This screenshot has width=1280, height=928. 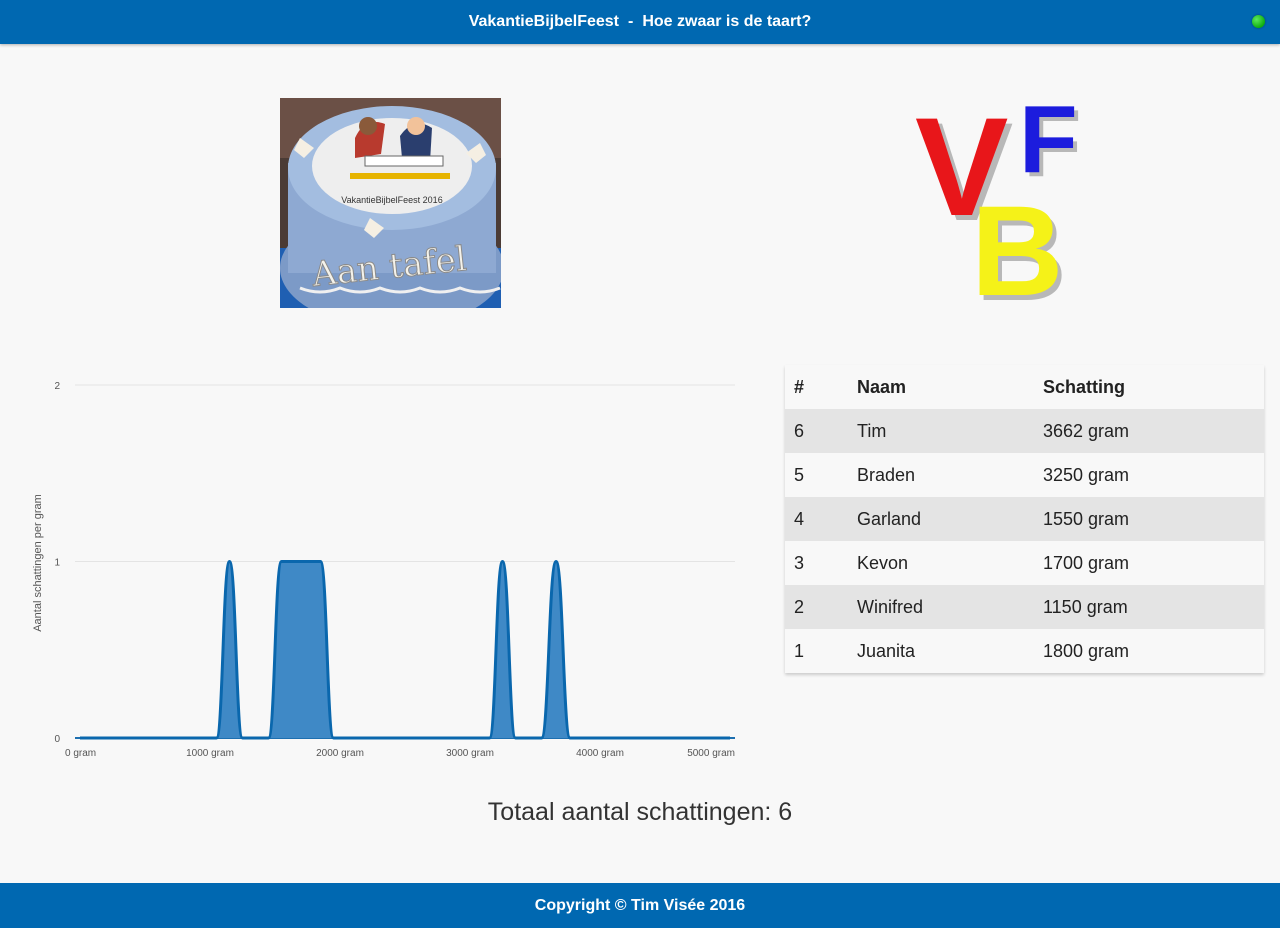 I want to click on page-title: Hoe zwaar is de taart?, so click(x=727, y=21).